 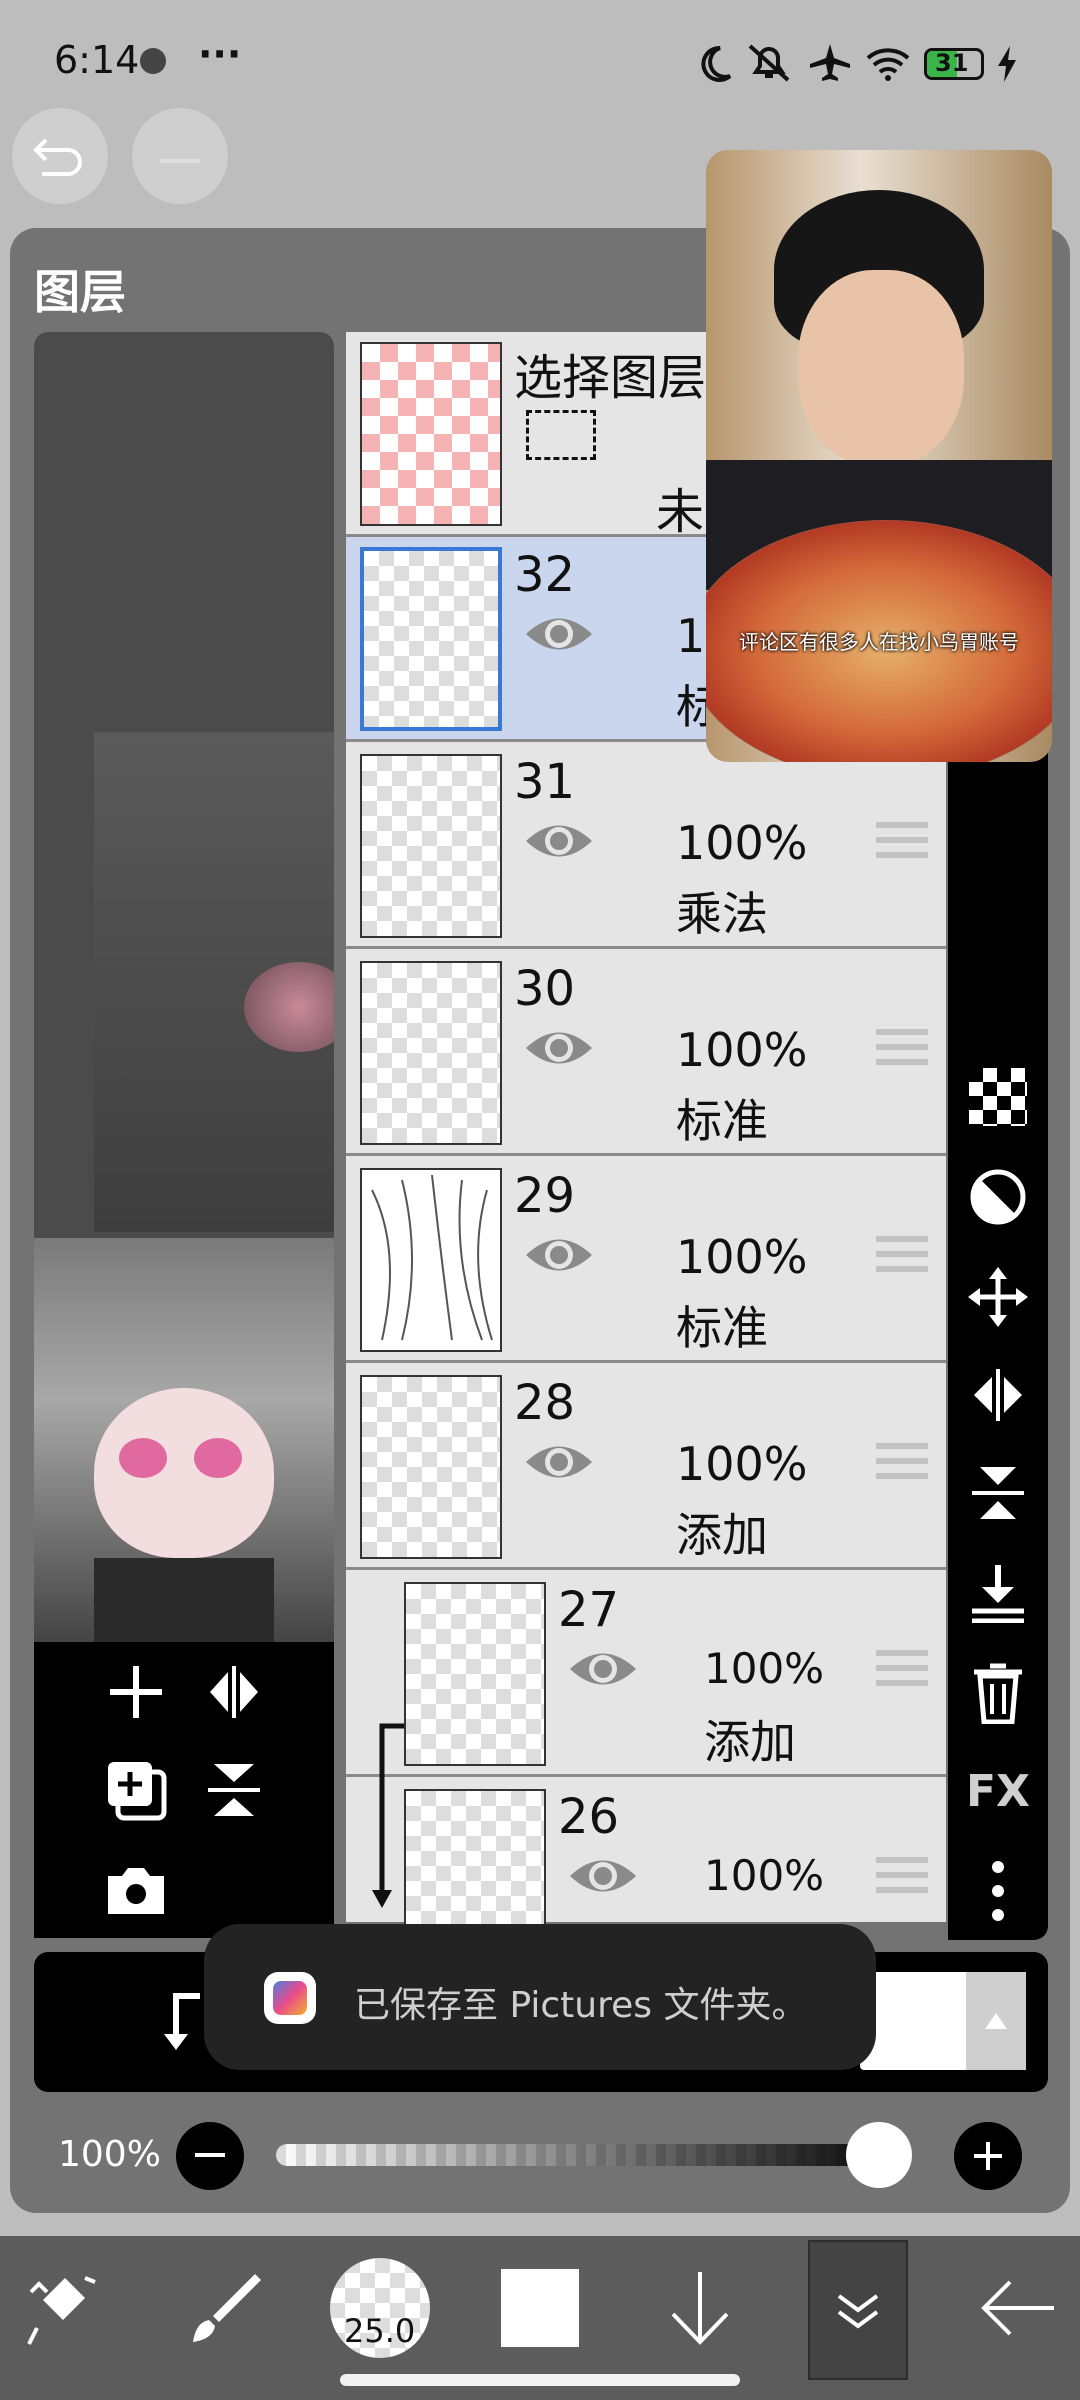 I want to click on delete-layer-button, so click(x=998, y=1693).